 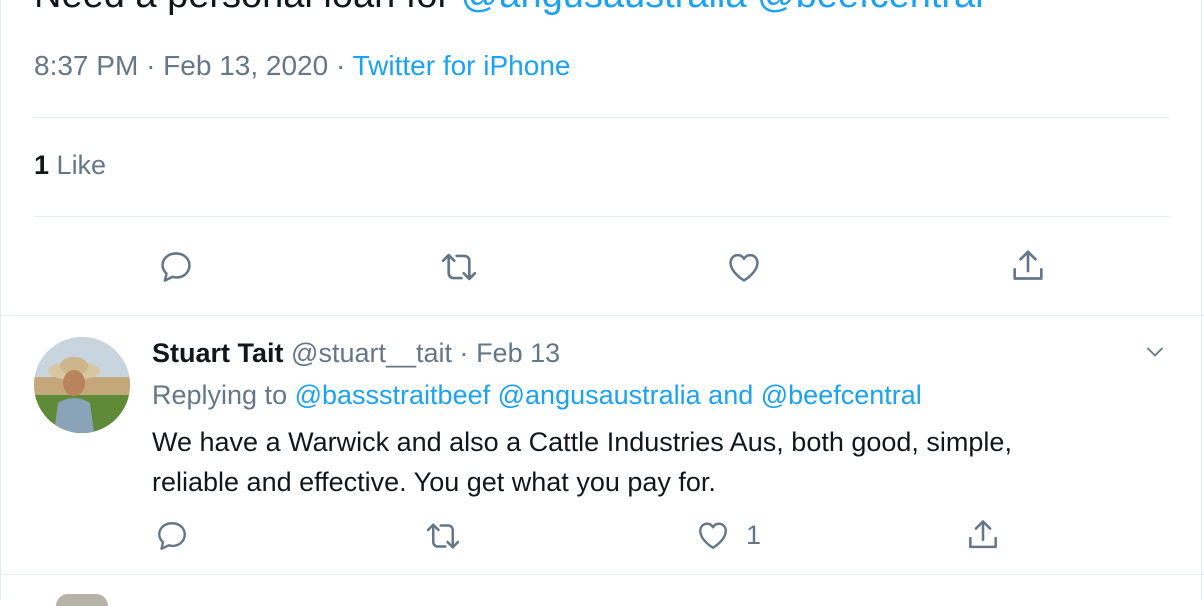 I want to click on reply-header: Stuart Tait @stuart__tait · Feb 13, so click(x=356, y=353).